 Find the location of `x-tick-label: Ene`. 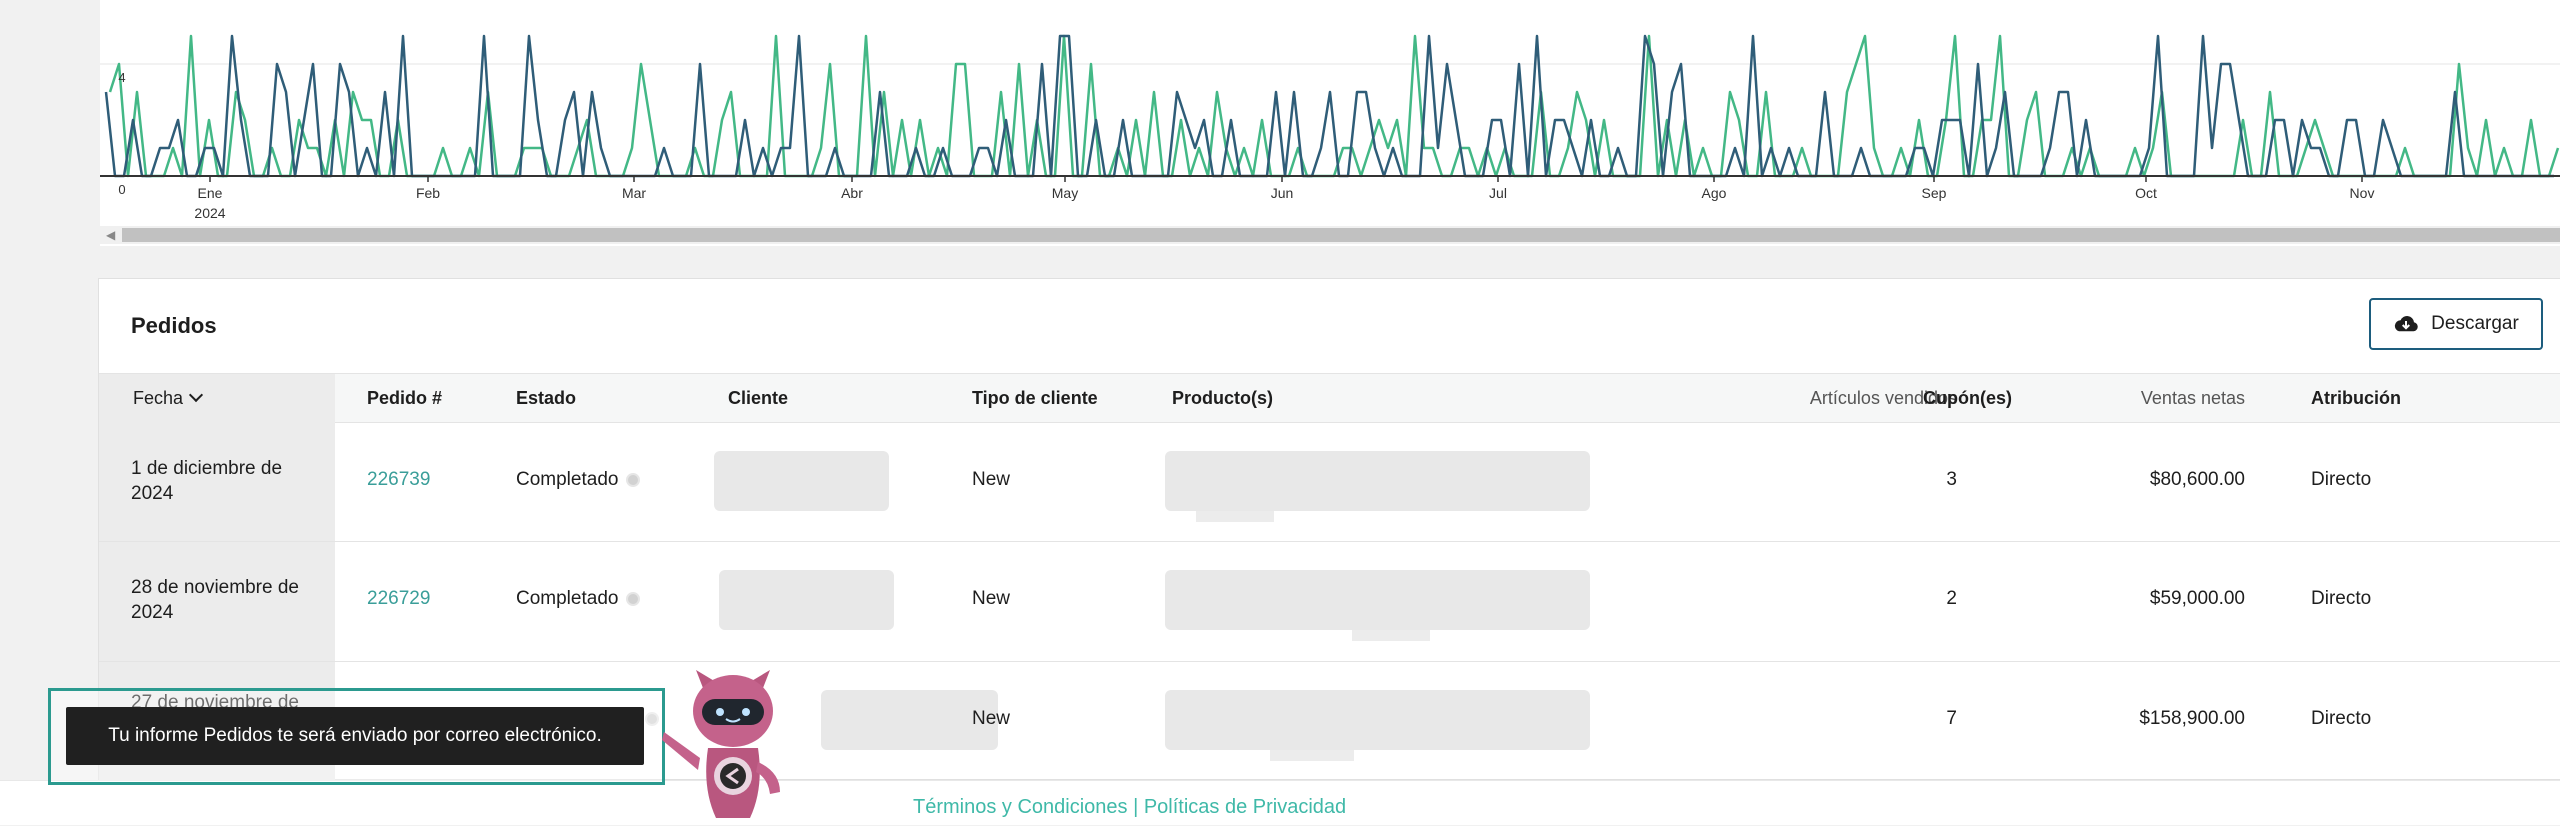

x-tick-label: Ene is located at coordinates (210, 193).